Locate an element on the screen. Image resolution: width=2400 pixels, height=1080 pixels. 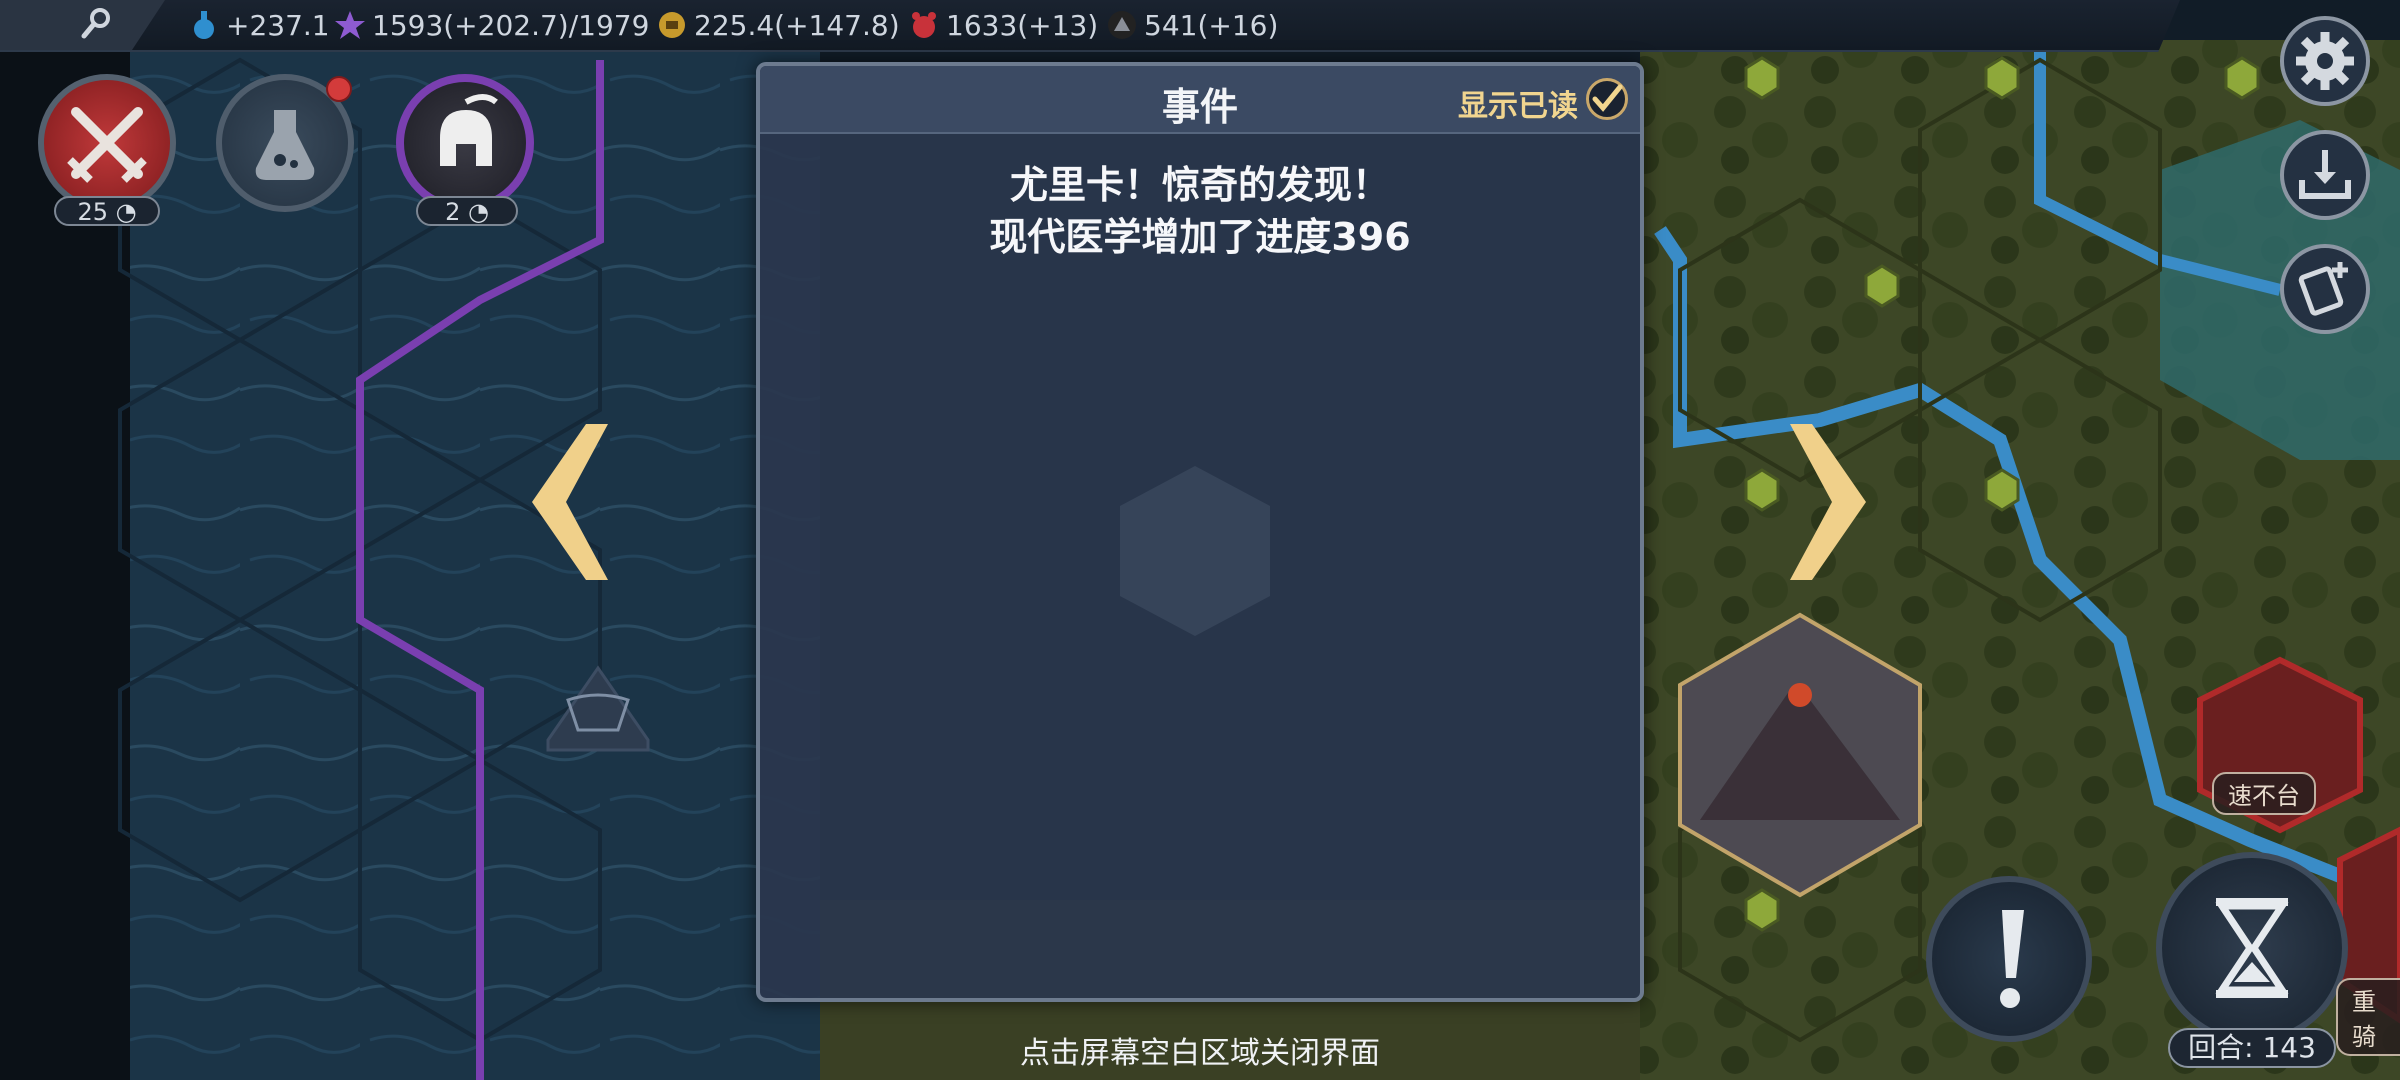
right-arrow-icon is located at coordinates (1828, 502).